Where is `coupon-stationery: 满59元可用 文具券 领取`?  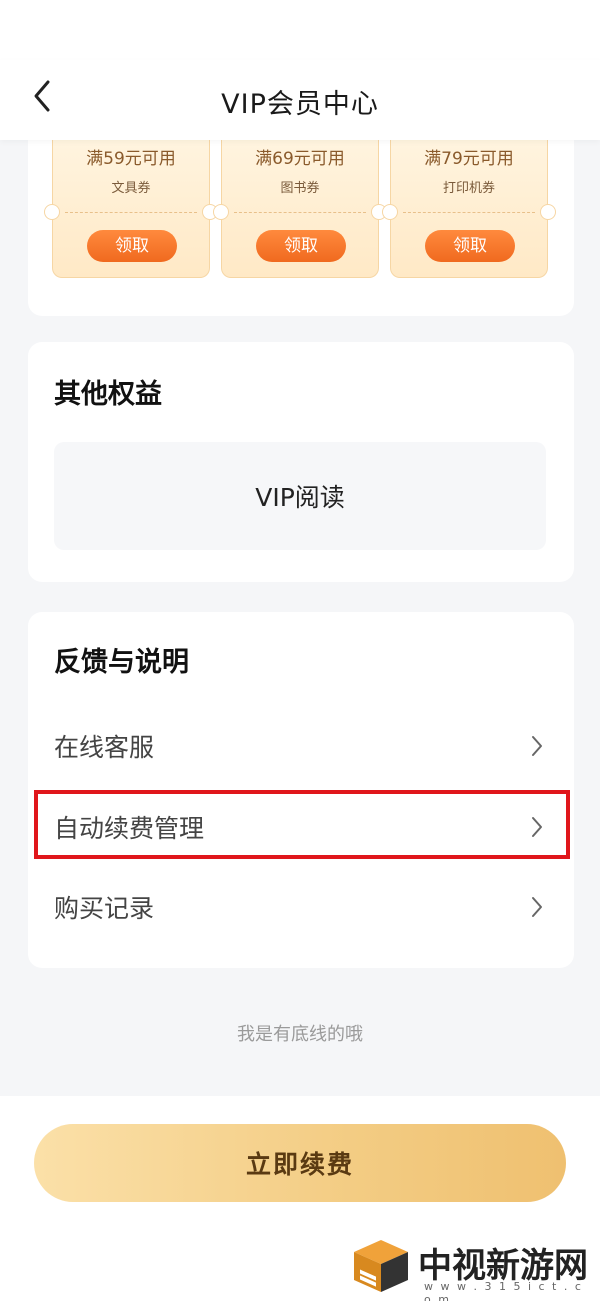 coupon-stationery: 满59元可用 文具券 领取 is located at coordinates (131, 209).